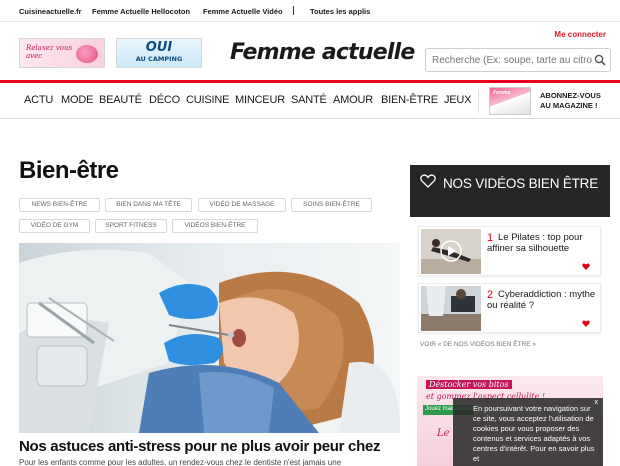 Image resolution: width=620 pixels, height=466 pixels. What do you see at coordinates (50, 11) in the screenshot?
I see `topbar-link-cuisineactuelle: Cuisineactuelle.fr` at bounding box center [50, 11].